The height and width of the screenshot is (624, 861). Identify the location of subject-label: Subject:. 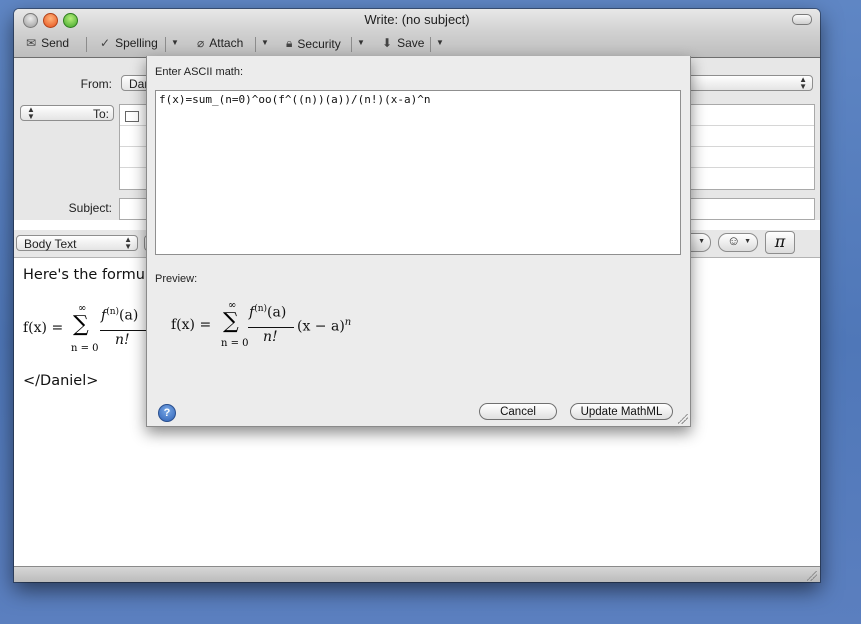
(90, 208).